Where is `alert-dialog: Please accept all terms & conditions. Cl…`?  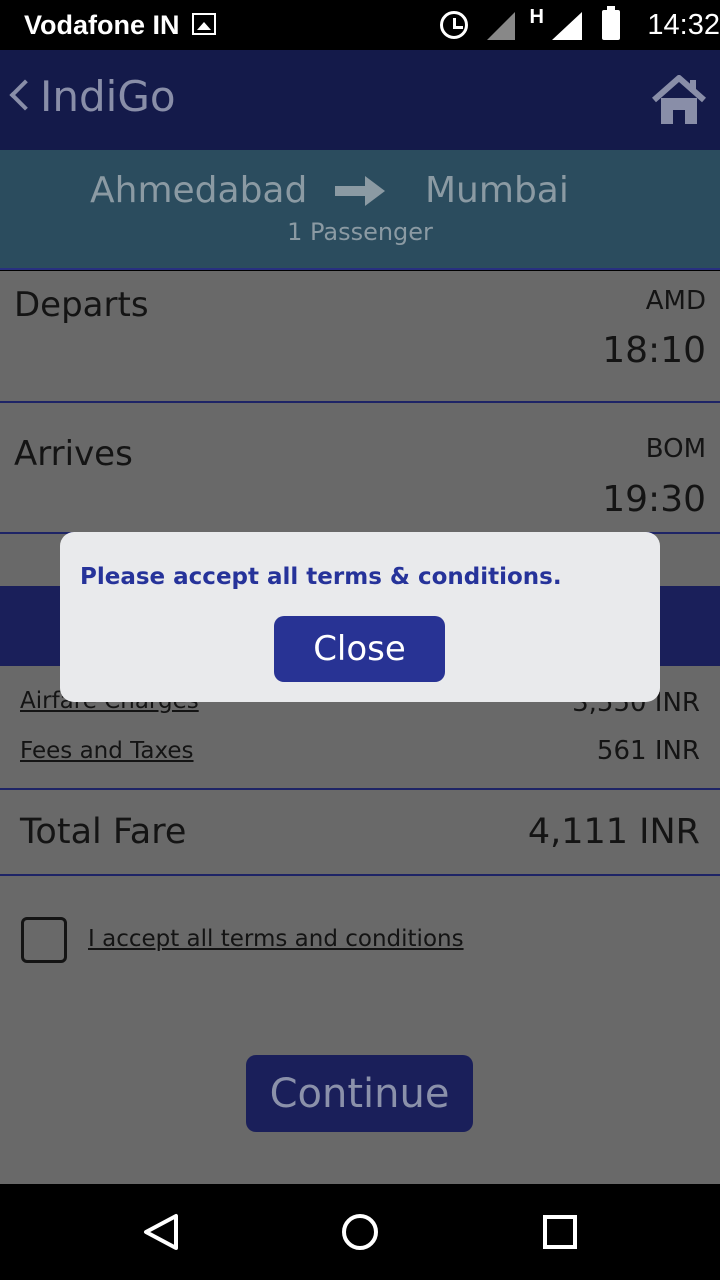 alert-dialog: Please accept all terms & conditions. Cl… is located at coordinates (360, 617).